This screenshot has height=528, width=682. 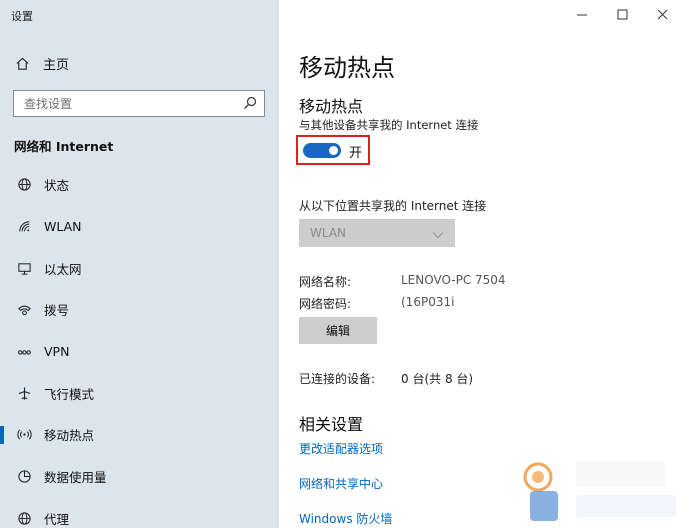 What do you see at coordinates (438, 233) in the screenshot?
I see `chevron-down-icon` at bounding box center [438, 233].